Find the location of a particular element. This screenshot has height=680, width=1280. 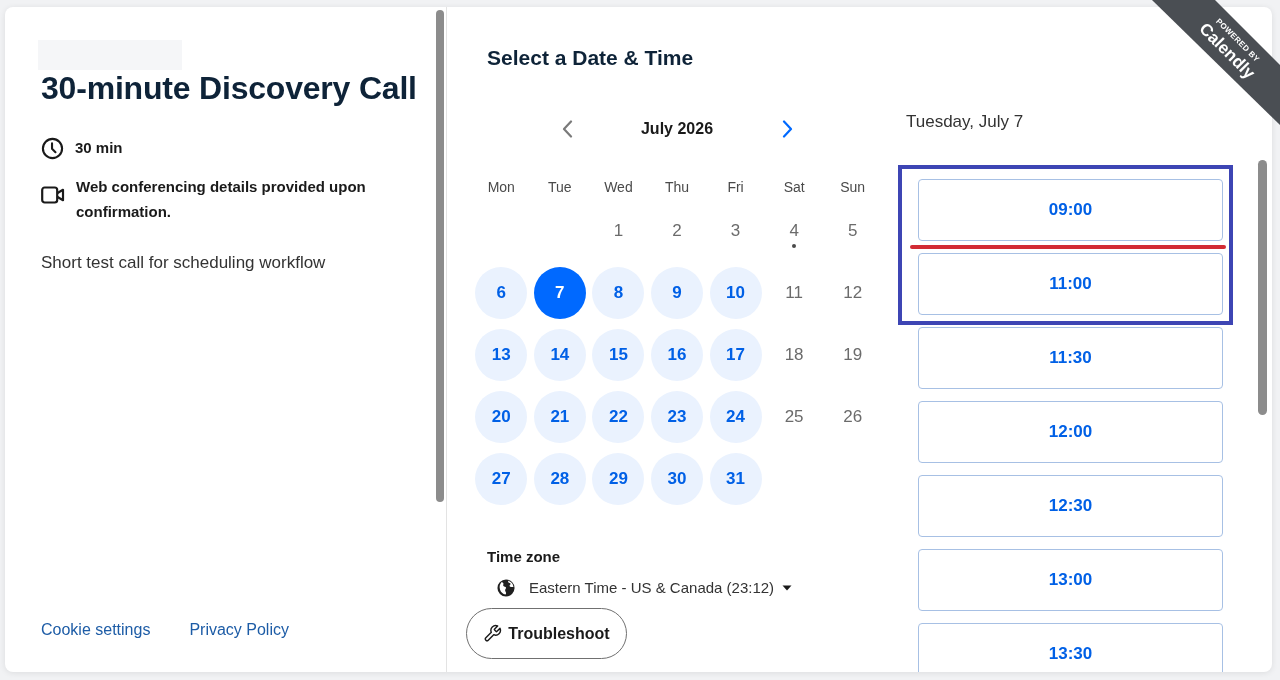

day-button: 20 is located at coordinates (501, 417).